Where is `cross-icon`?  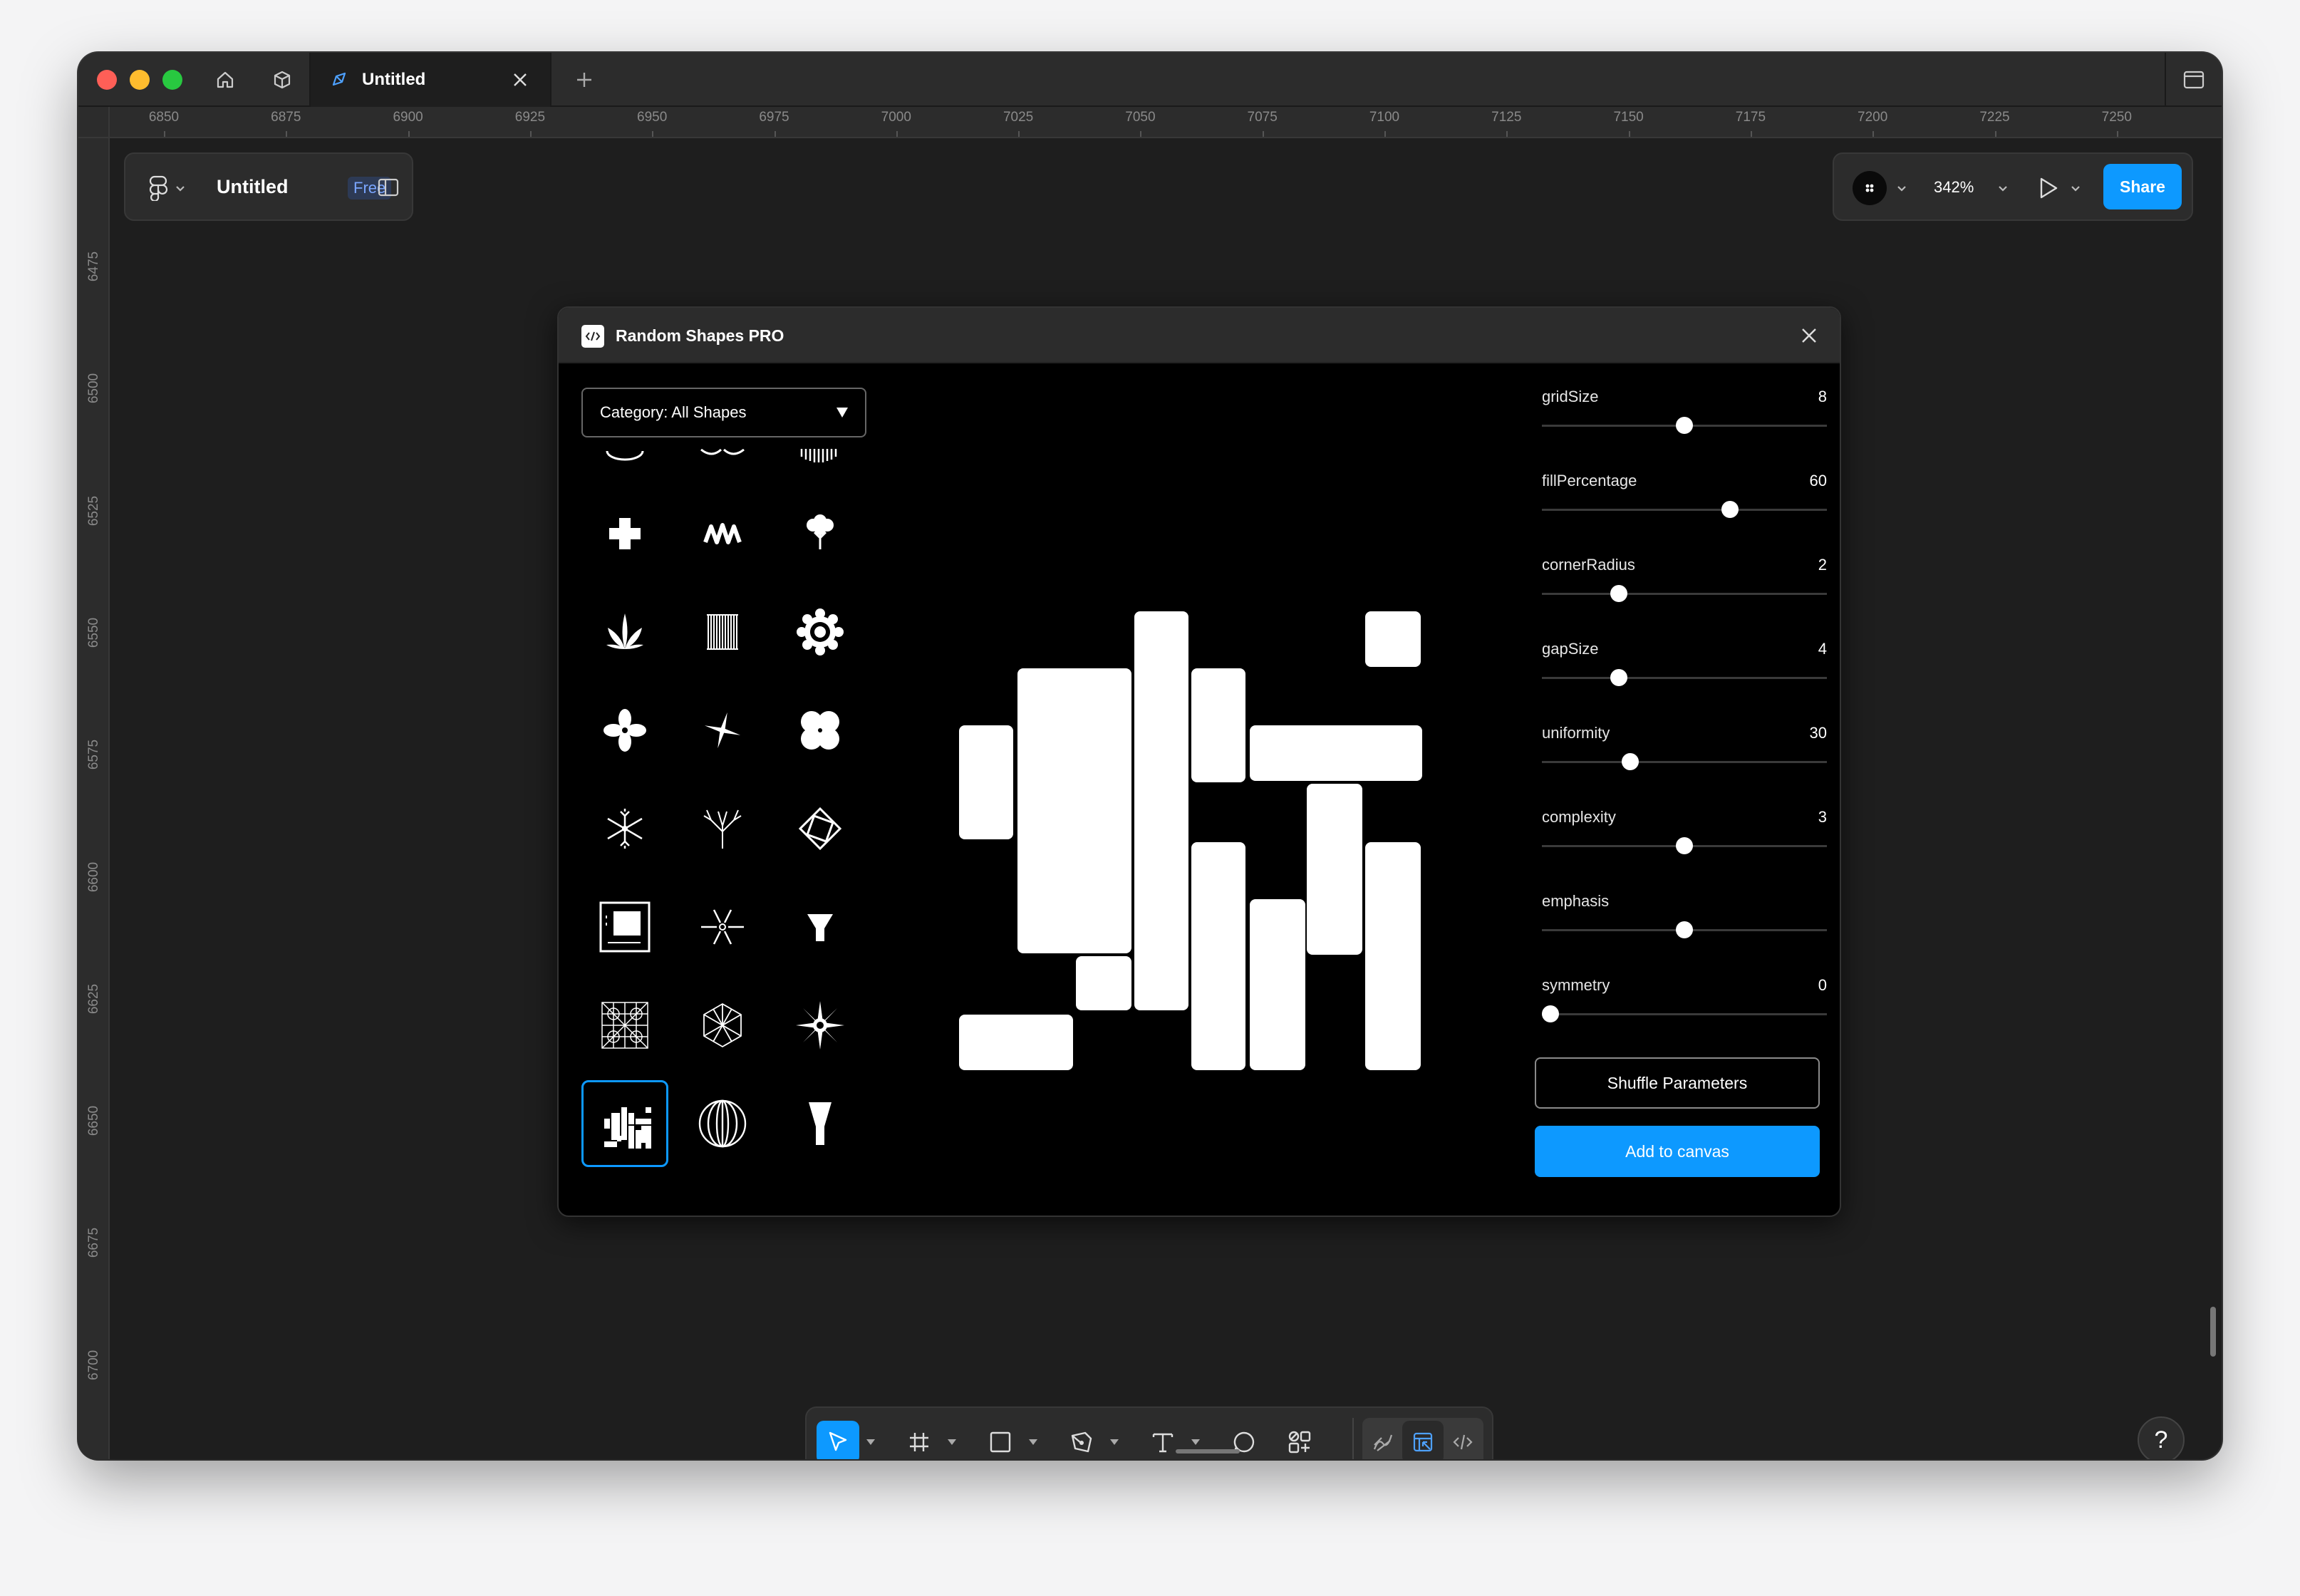
cross-icon is located at coordinates (625, 533).